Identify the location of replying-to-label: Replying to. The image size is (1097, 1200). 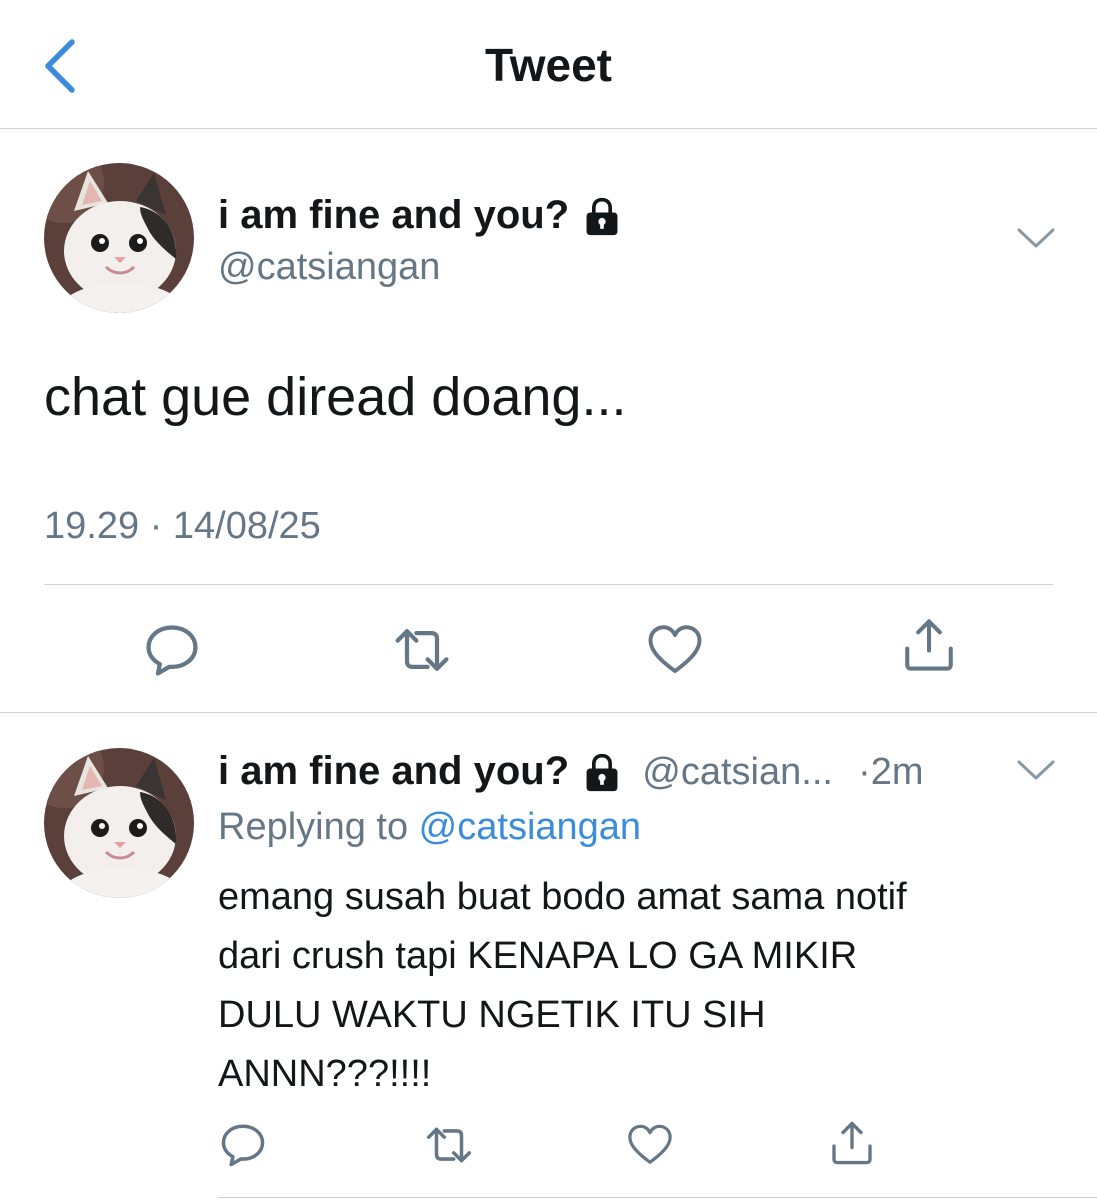
(318, 827).